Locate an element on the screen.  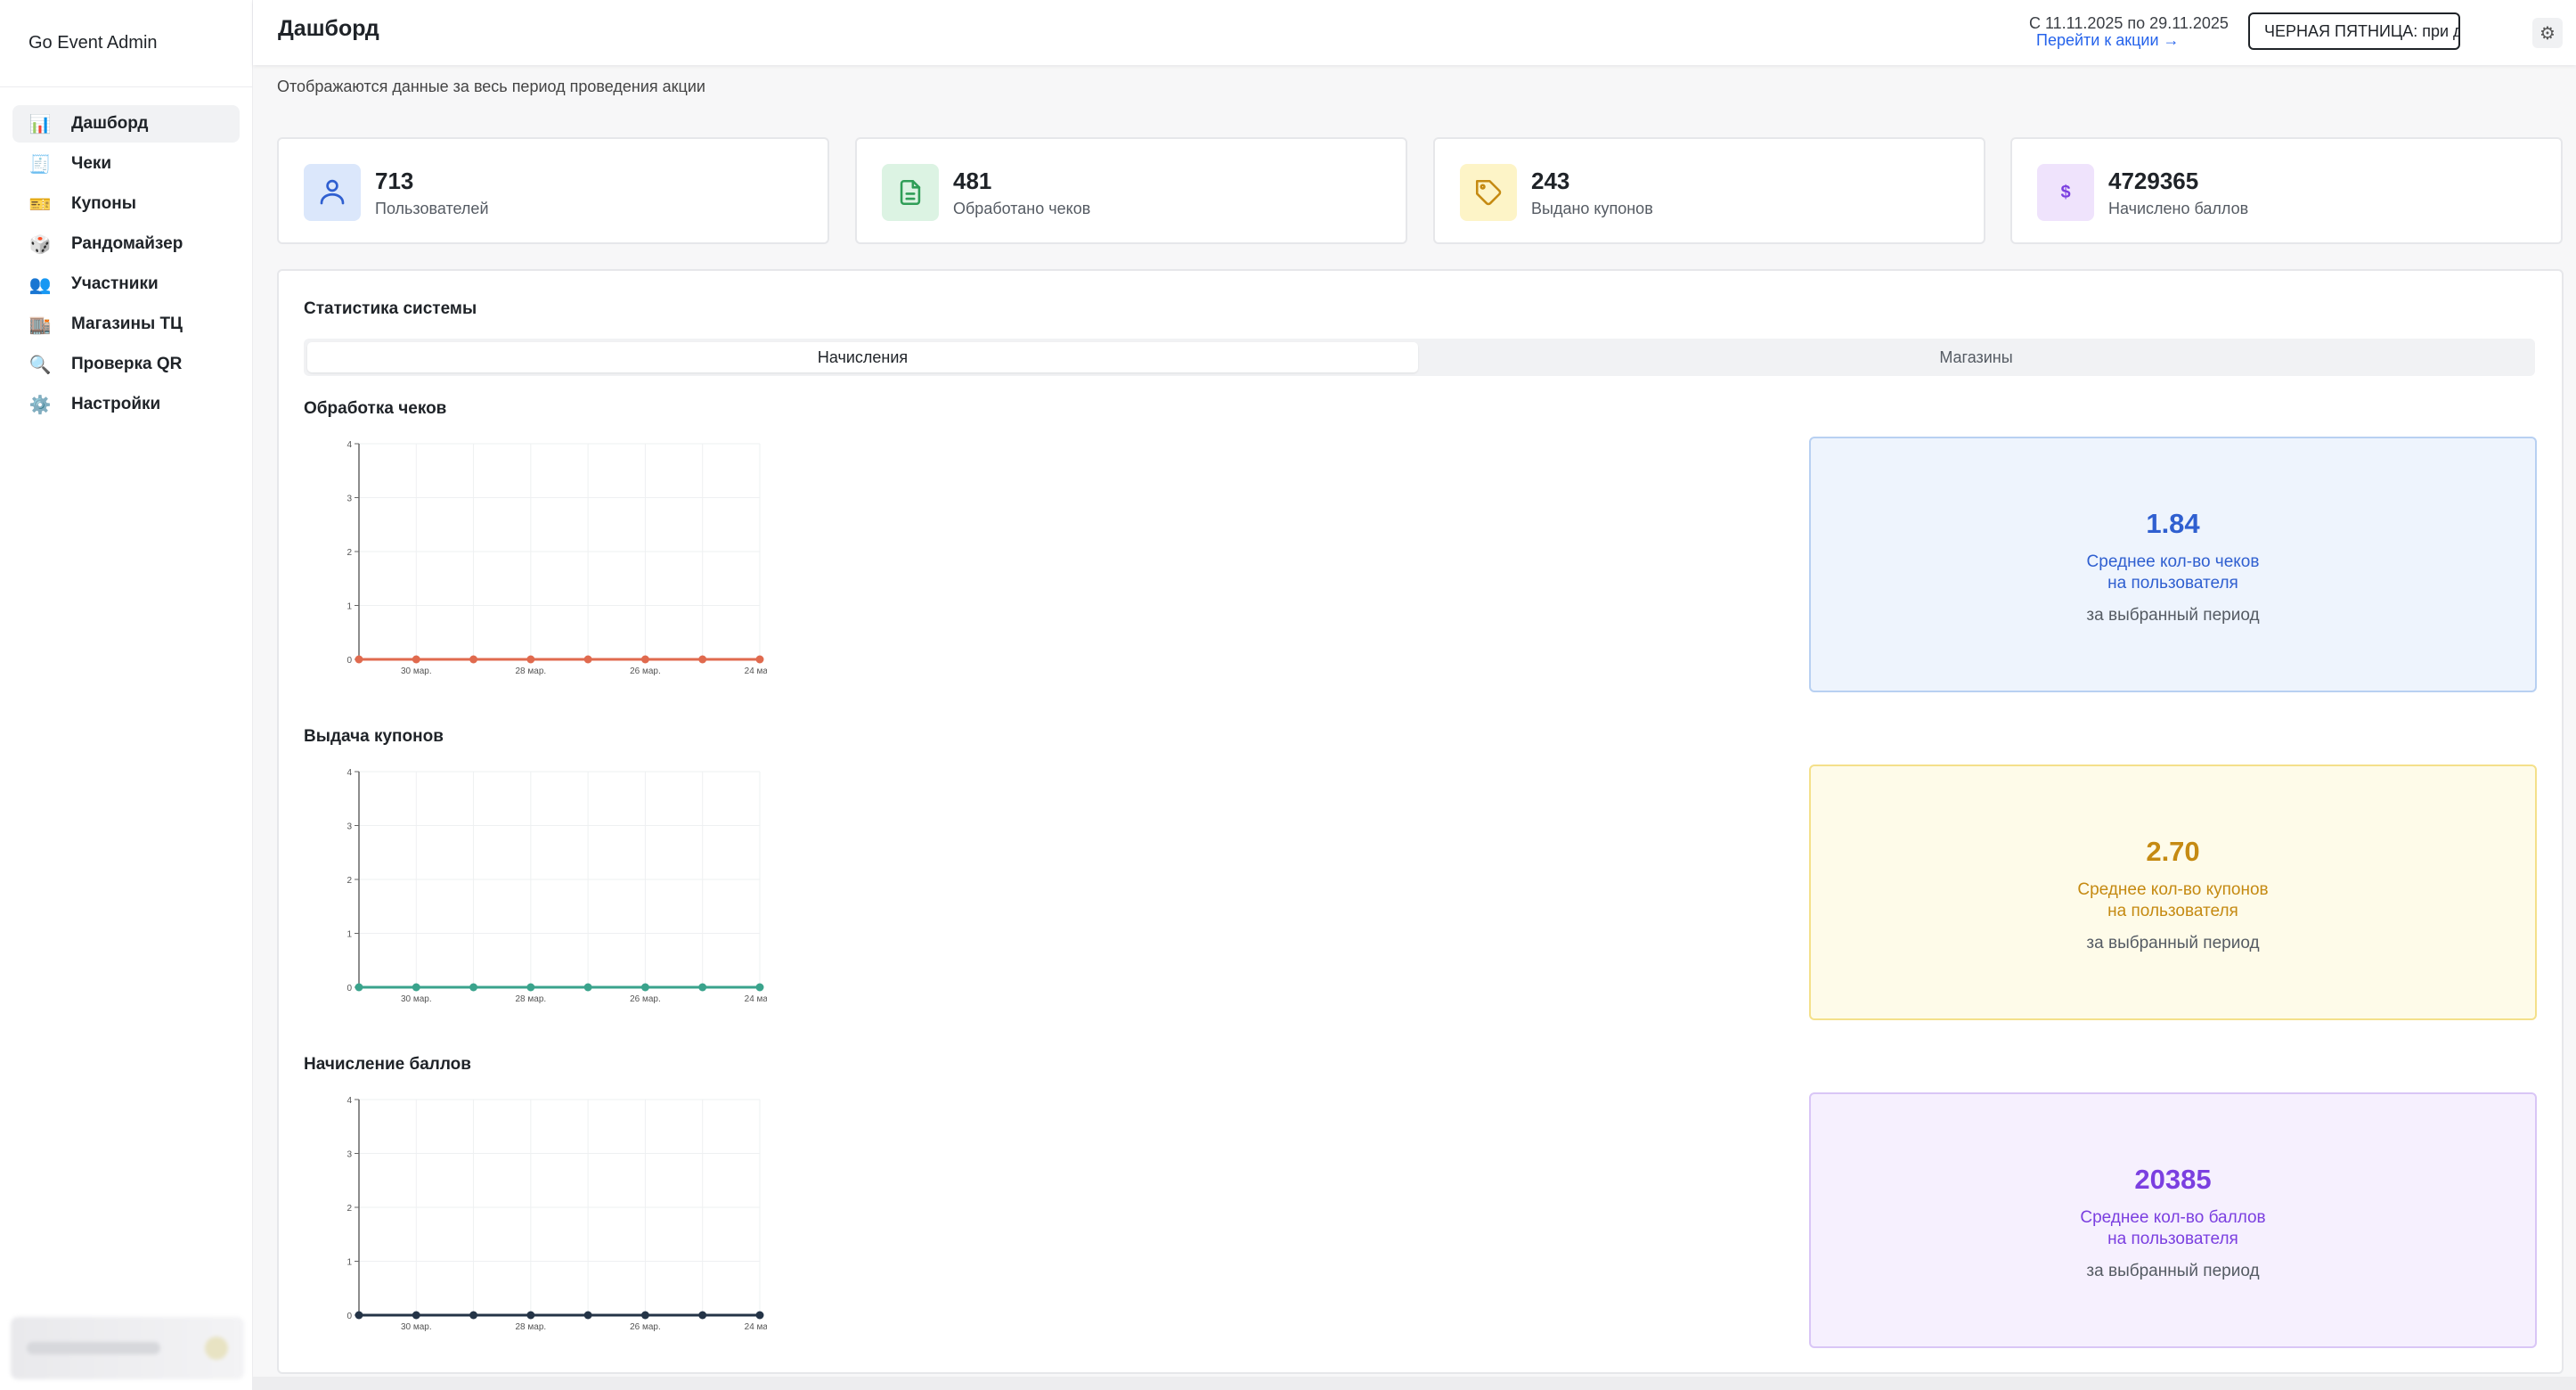
stat-card-receipts: 481 Обработано чеков is located at coordinates (1131, 190).